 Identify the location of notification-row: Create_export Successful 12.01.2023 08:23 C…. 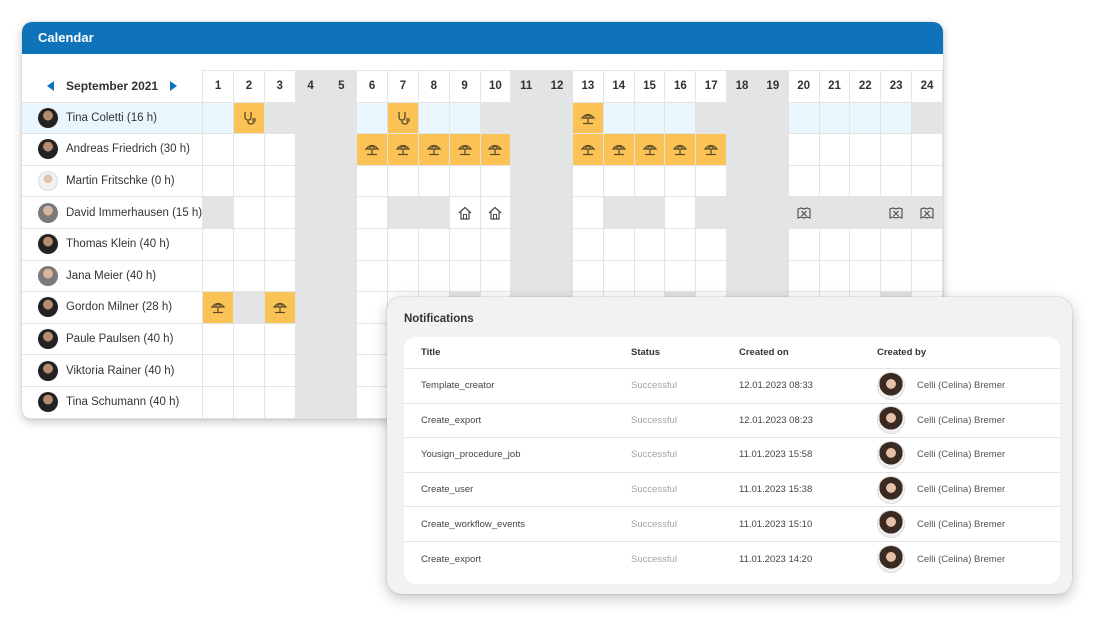
(732, 421).